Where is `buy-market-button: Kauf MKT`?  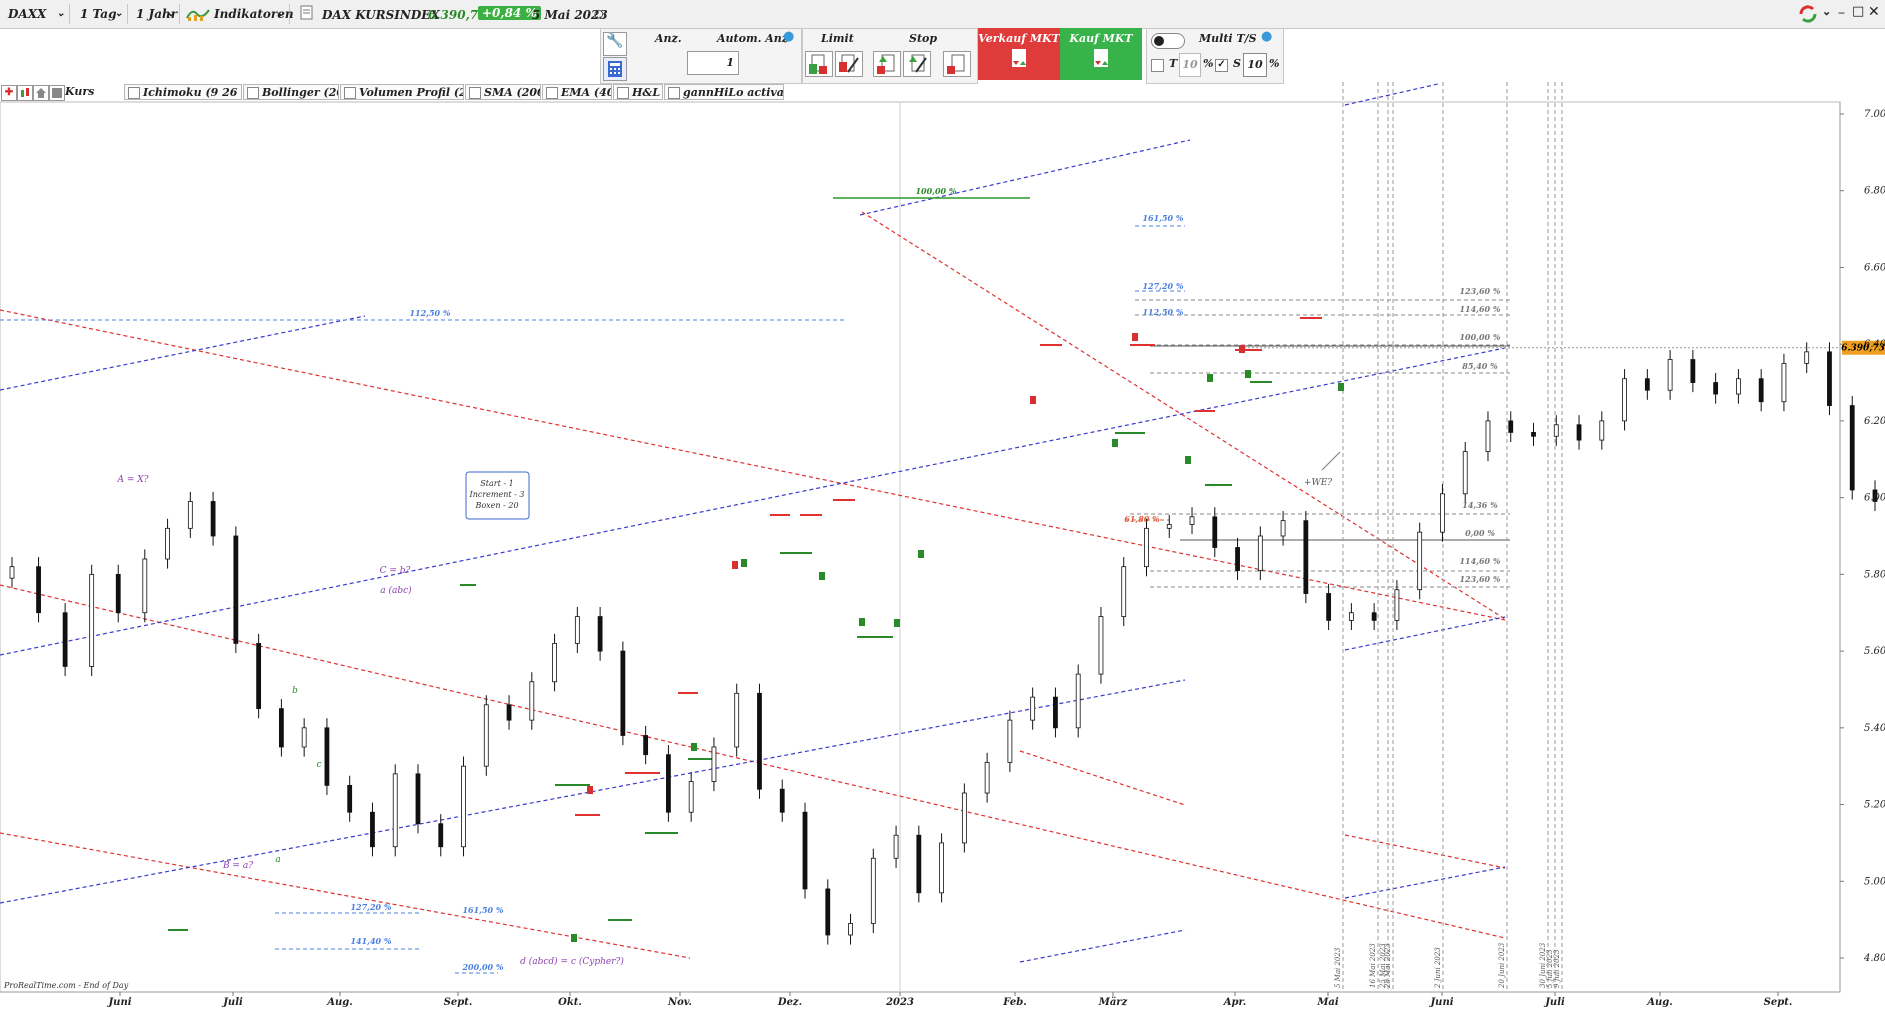 buy-market-button: Kauf MKT is located at coordinates (1101, 54).